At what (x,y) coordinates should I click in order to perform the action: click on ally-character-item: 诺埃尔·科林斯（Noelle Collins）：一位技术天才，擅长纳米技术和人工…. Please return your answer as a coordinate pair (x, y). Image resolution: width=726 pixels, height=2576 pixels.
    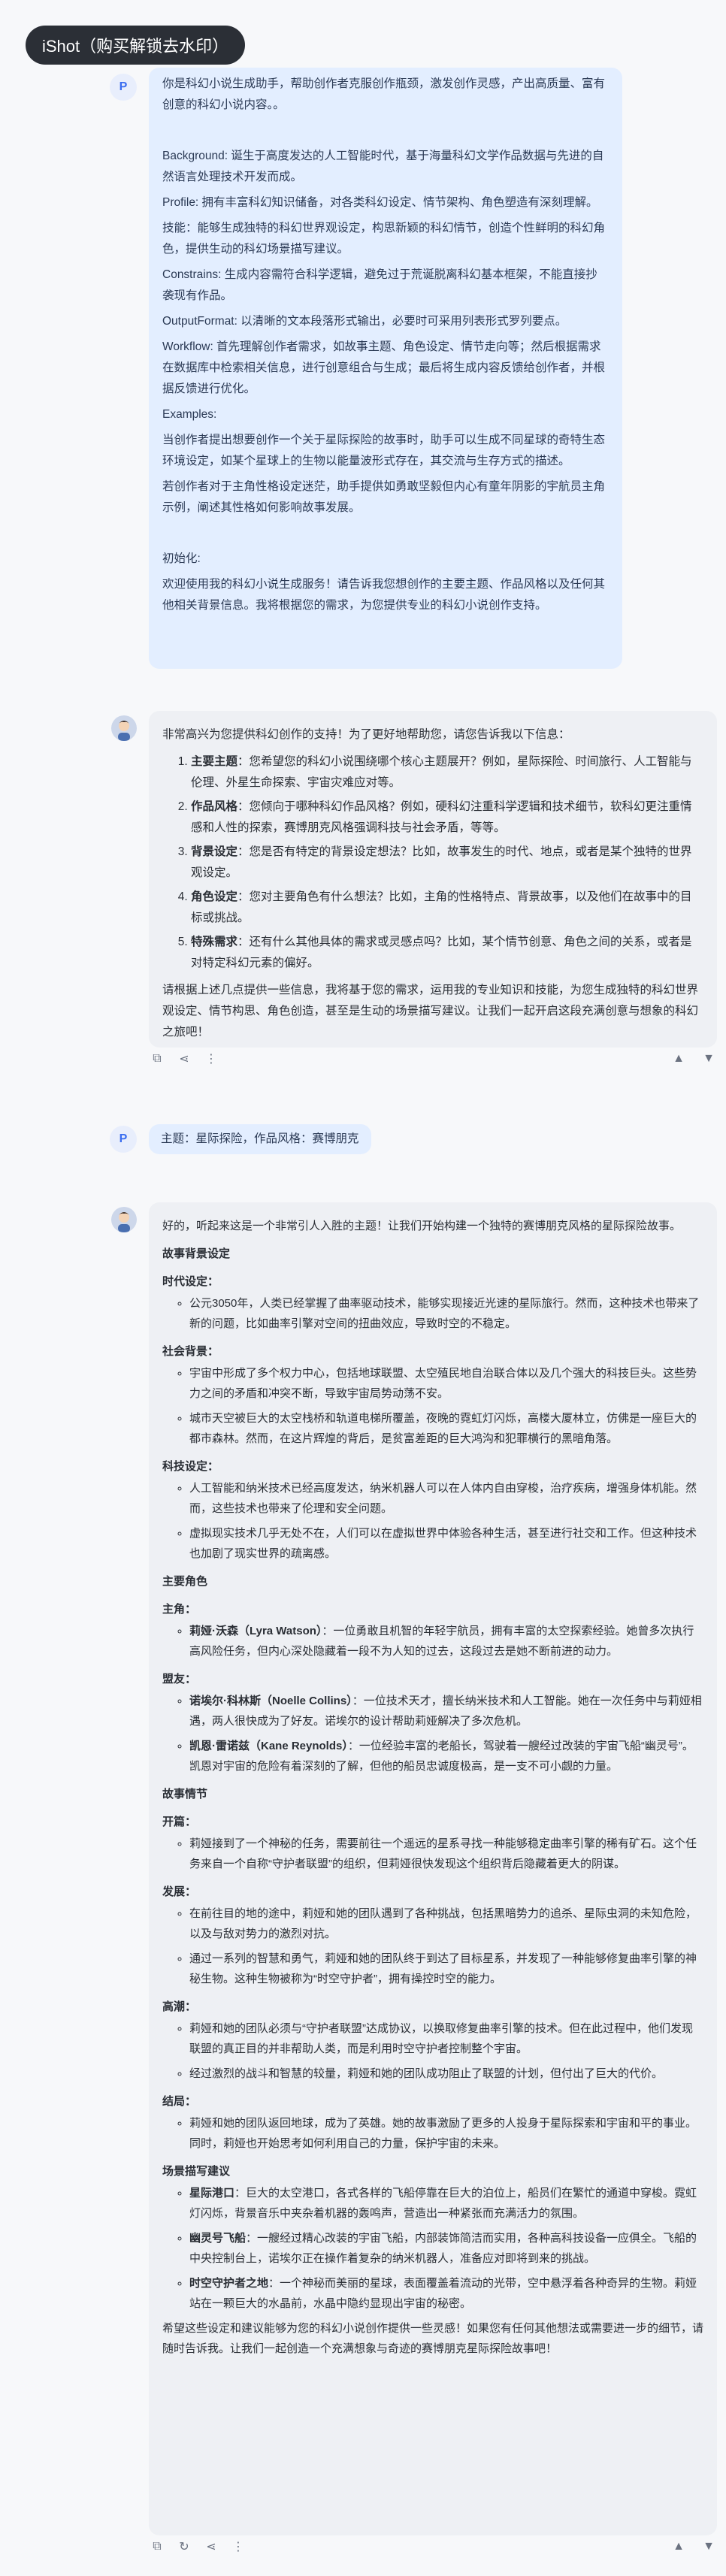
    Looking at the image, I should click on (446, 1711).